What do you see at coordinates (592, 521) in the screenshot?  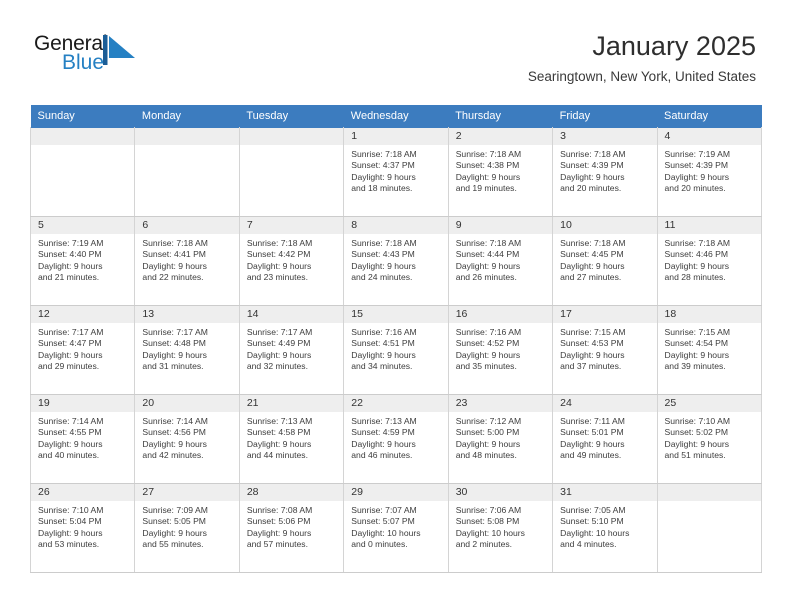 I see `sunset-text: Sunset: 5:10 PM` at bounding box center [592, 521].